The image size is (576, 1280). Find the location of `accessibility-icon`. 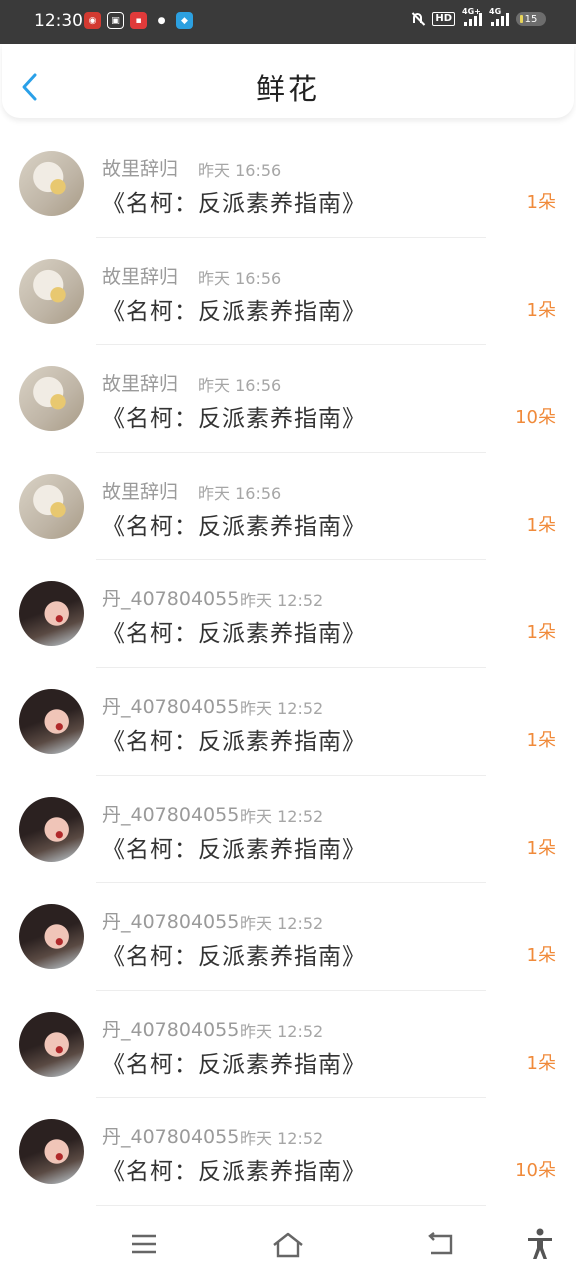

accessibility-icon is located at coordinates (540, 1244).